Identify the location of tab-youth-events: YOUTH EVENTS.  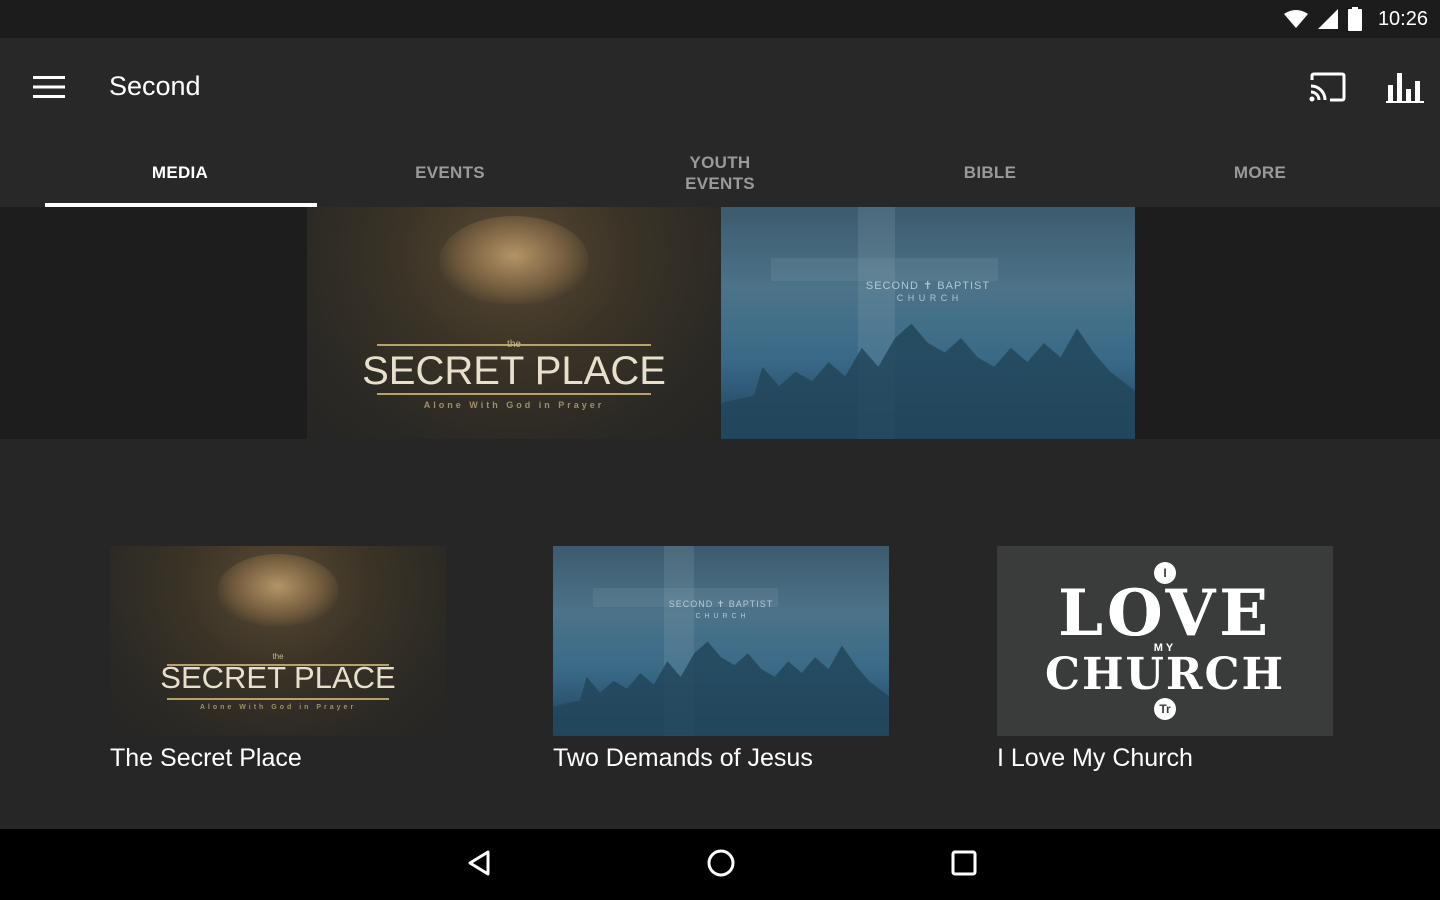
(720, 172).